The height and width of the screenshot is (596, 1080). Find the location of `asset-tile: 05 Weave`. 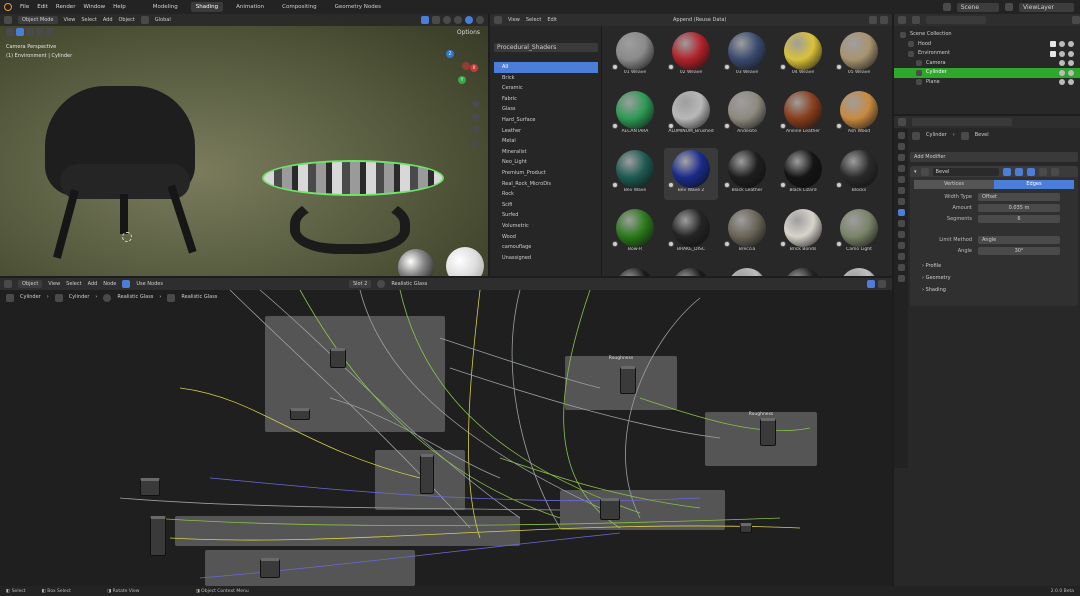

asset-tile: 05 Weave is located at coordinates (859, 56).